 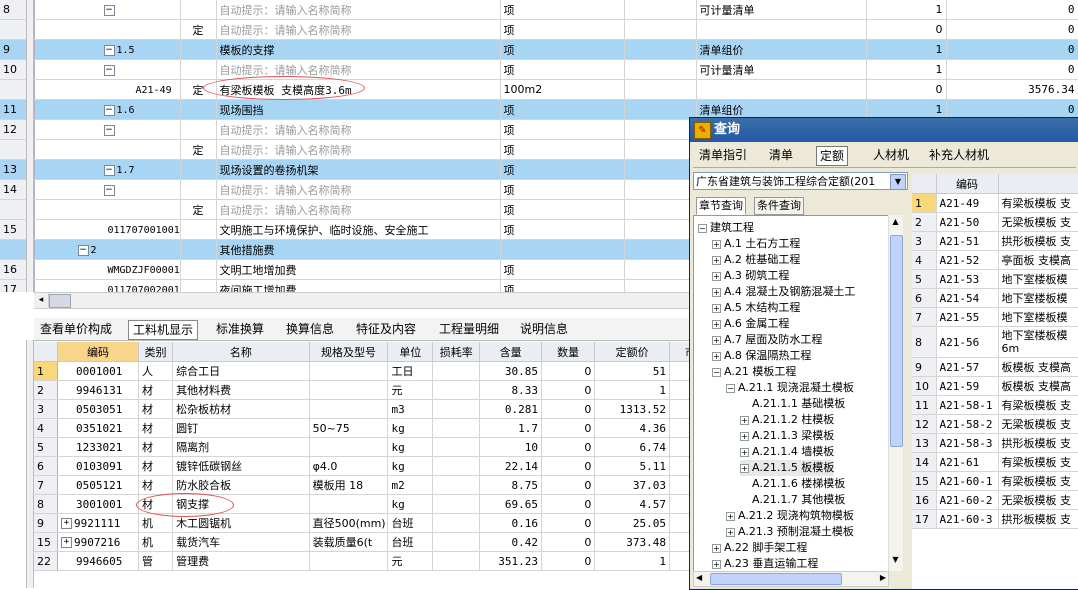 I want to click on table-row: 12 A21-58-2 无梁板模板 支, so click(x=995, y=424).